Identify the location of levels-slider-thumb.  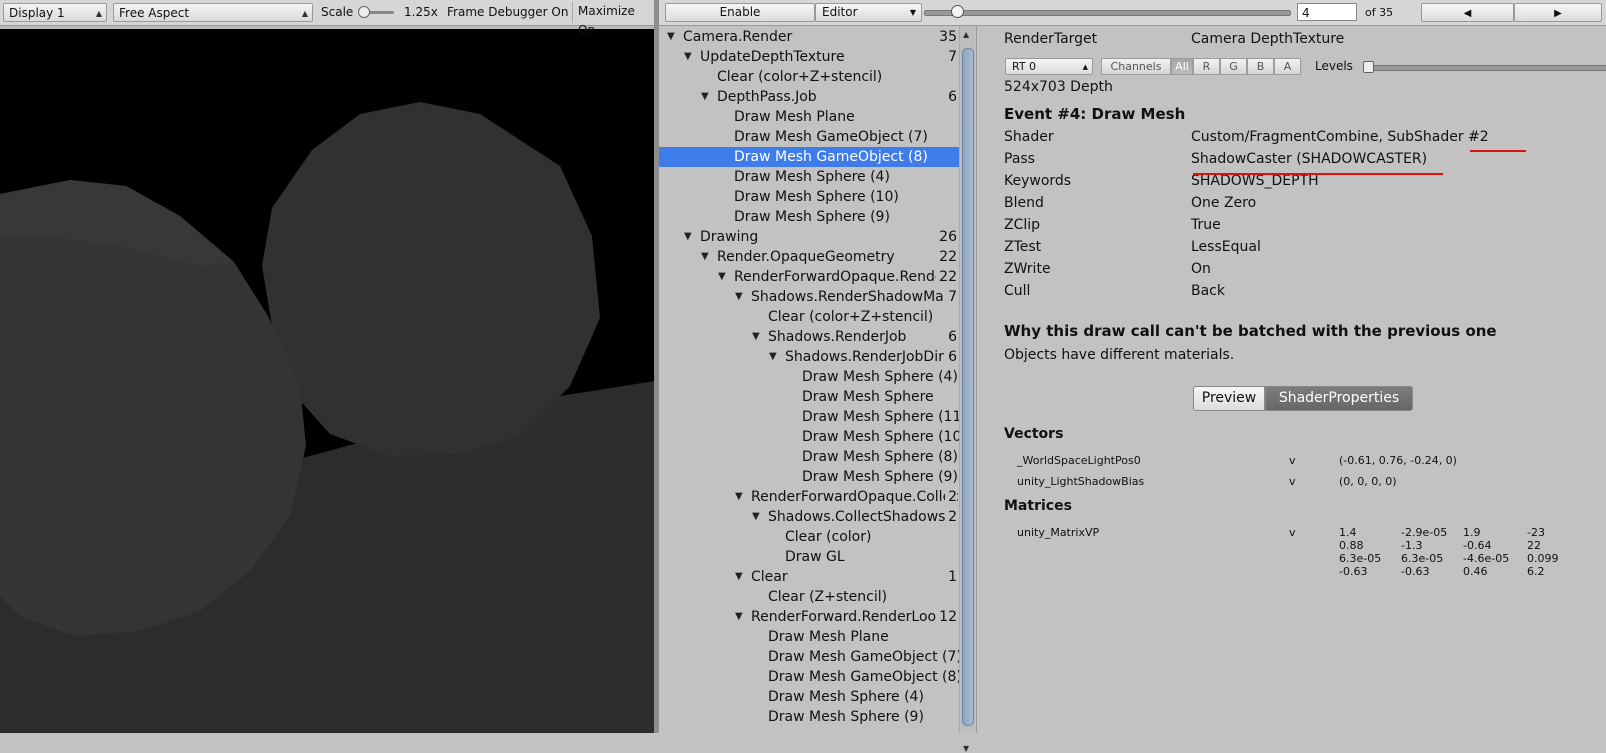
(1368, 67).